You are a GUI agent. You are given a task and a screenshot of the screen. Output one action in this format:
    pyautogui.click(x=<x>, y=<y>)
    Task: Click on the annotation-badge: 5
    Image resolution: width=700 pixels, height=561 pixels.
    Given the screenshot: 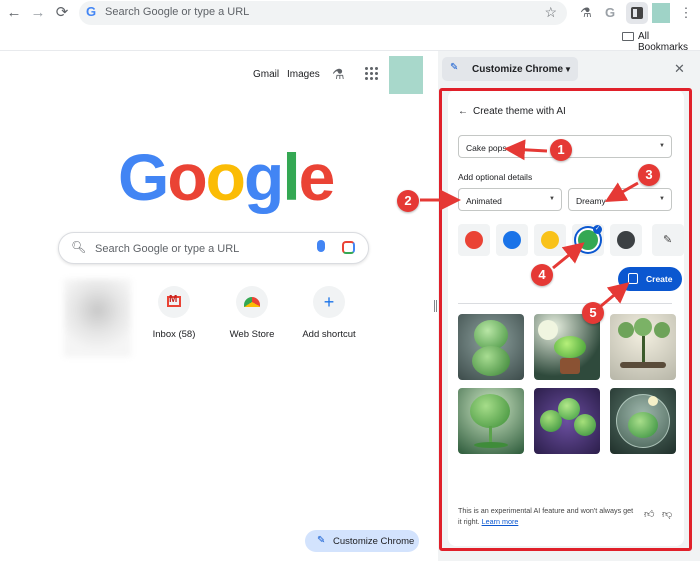 What is the action you would take?
    pyautogui.click(x=593, y=313)
    